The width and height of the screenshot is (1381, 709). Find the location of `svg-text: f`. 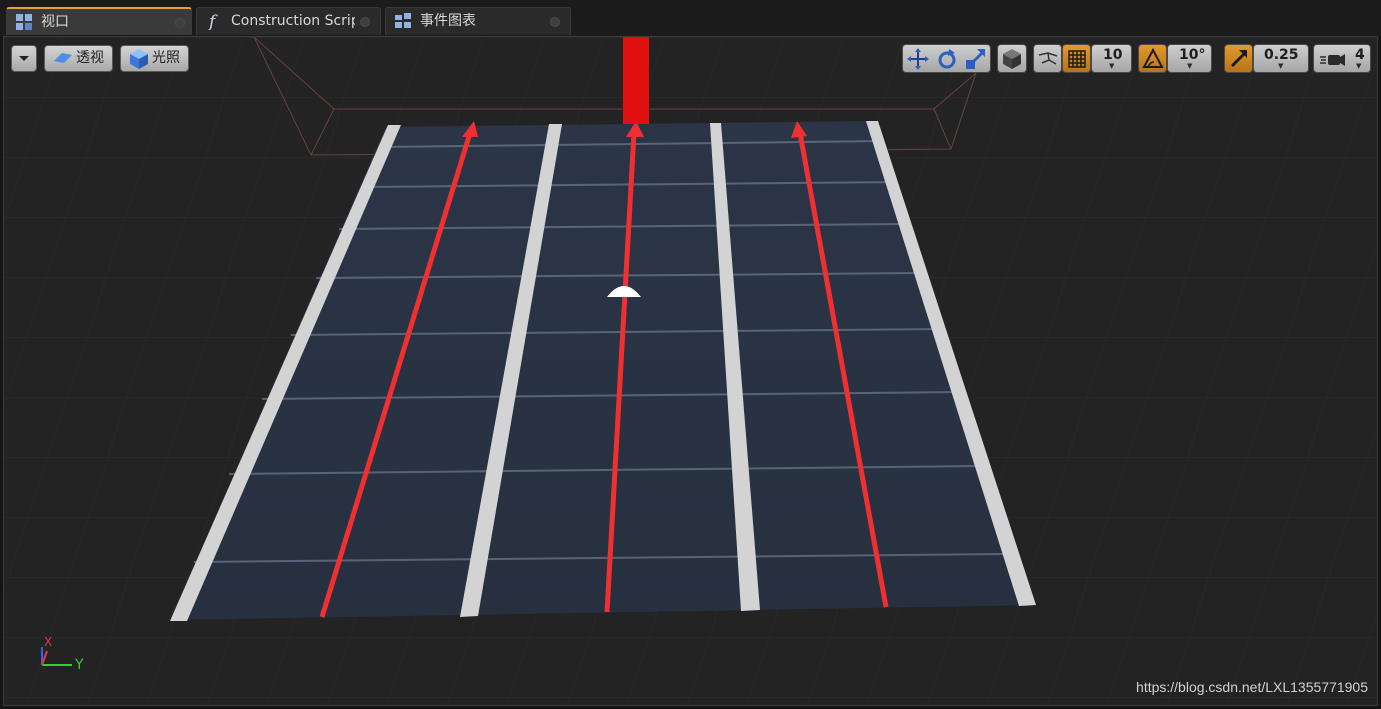

svg-text: f is located at coordinates (212, 21).